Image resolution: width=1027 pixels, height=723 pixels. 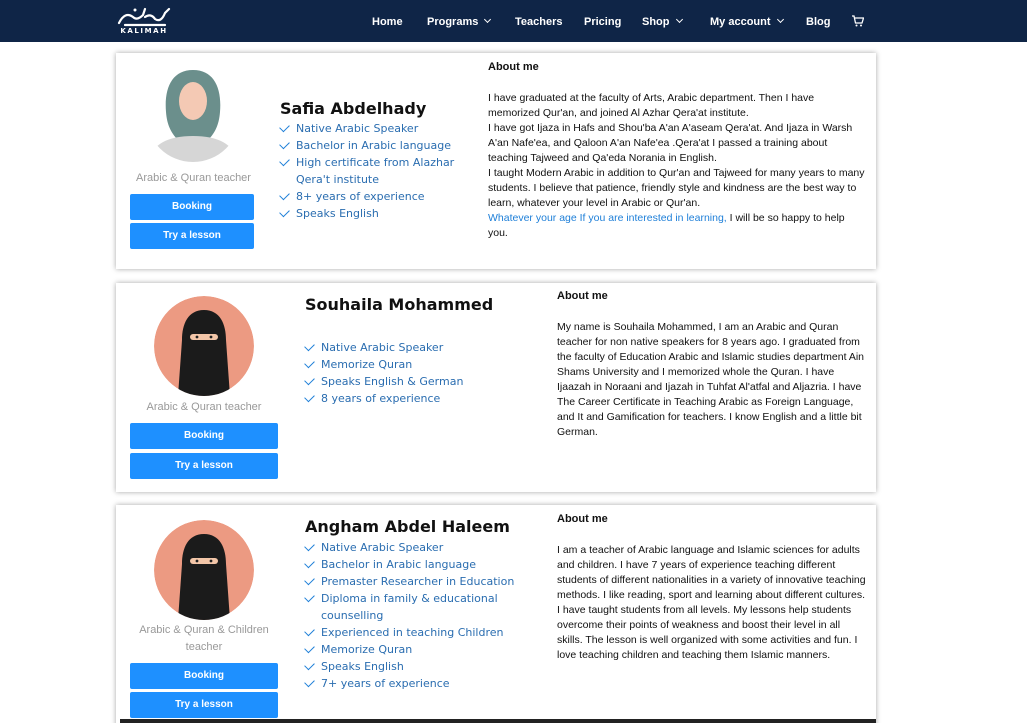 I want to click on kalimah-logo: KALIMAH, so click(x=144, y=21).